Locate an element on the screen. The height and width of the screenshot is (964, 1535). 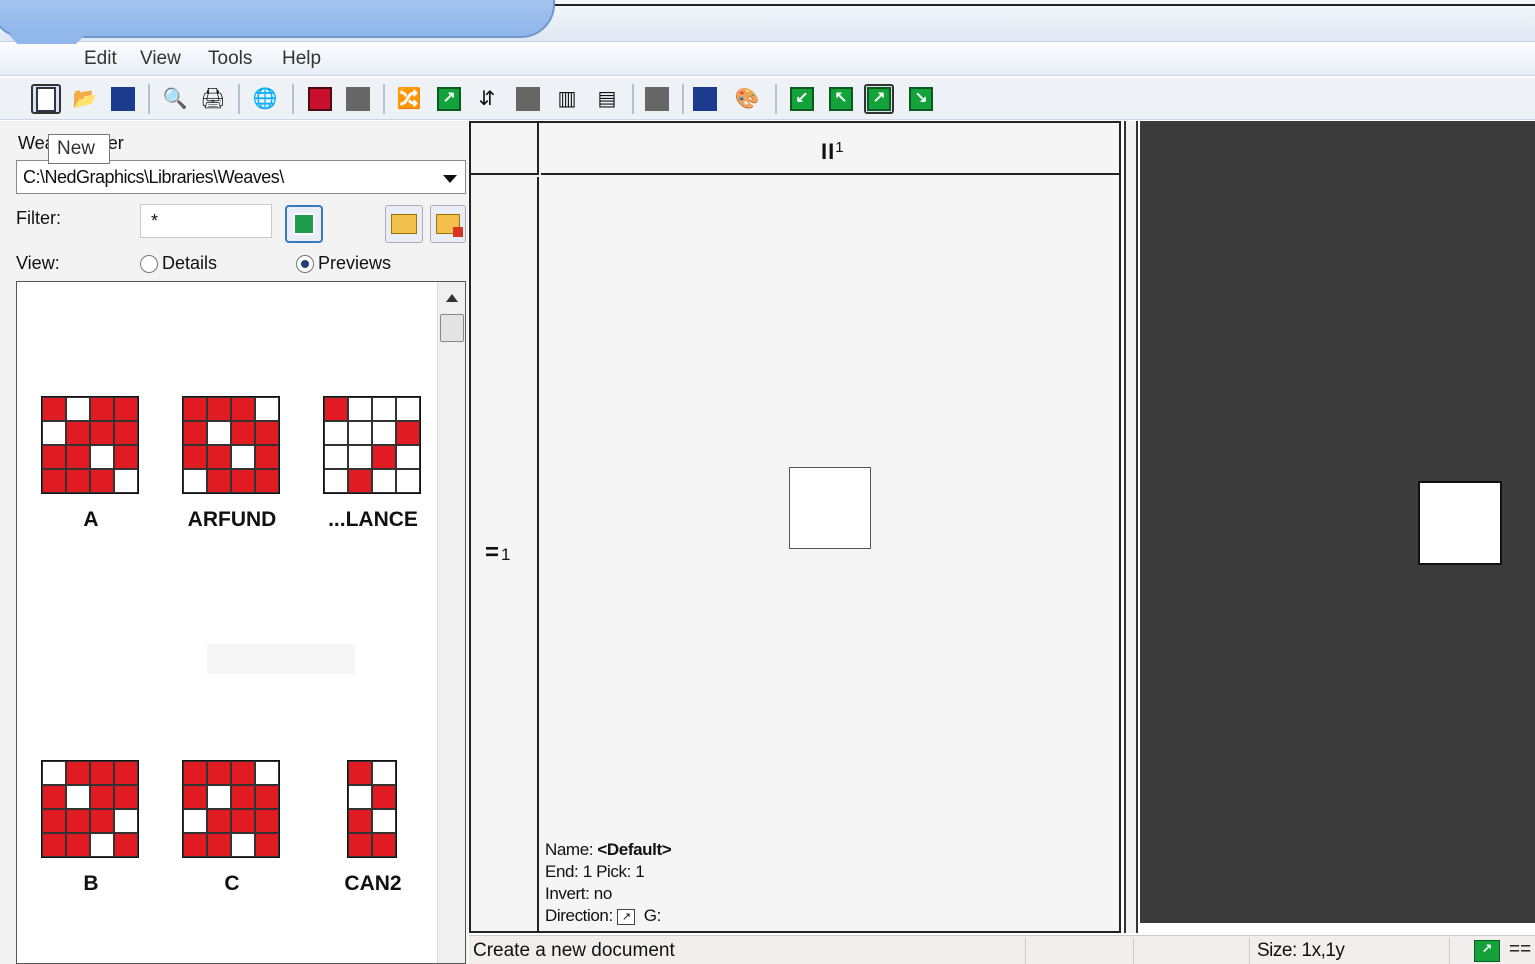
refresh-button is located at coordinates (304, 224).